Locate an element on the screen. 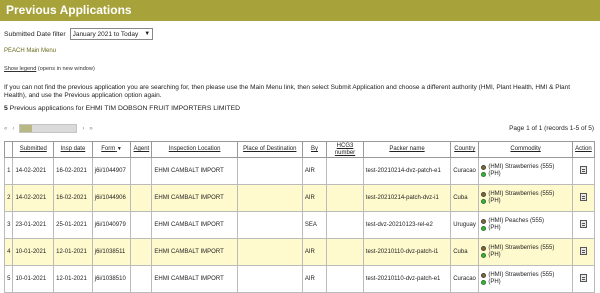  header-place-of-destination: Place of Destination is located at coordinates (269, 149).